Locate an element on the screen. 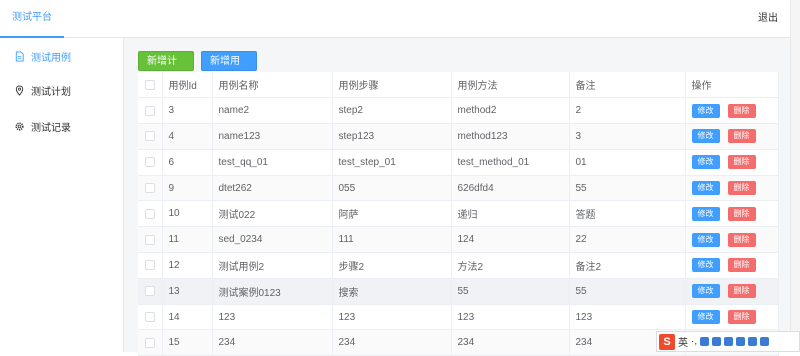 The image size is (800, 356). vertical-scrollbar is located at coordinates (795, 176).